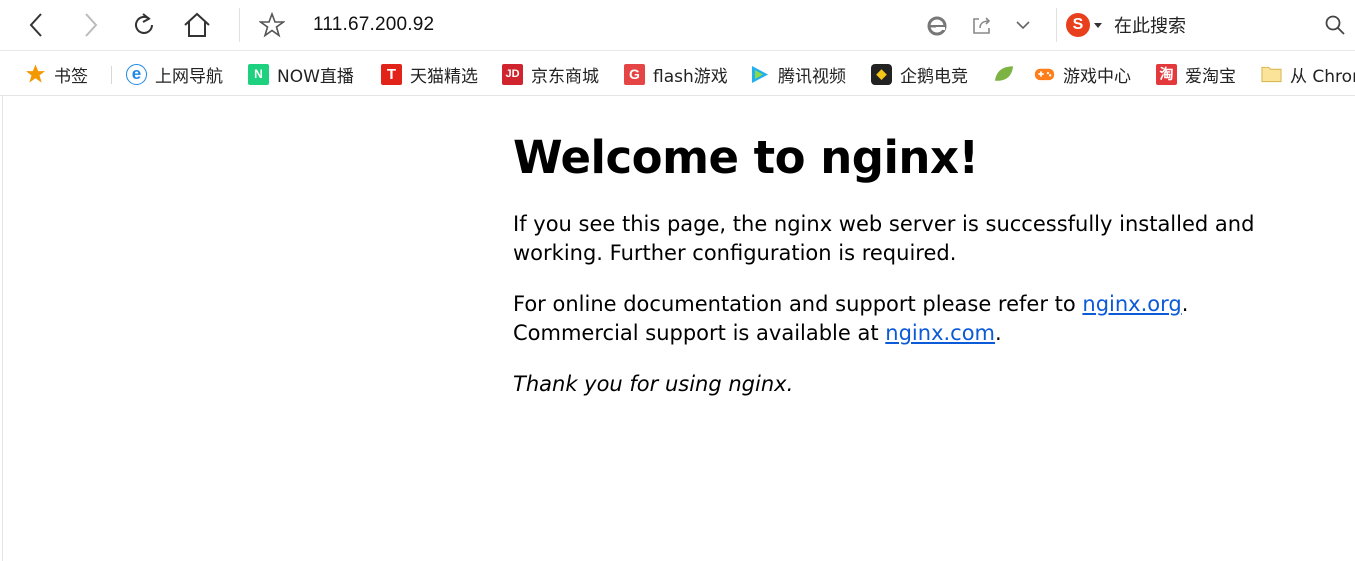  I want to click on star-icon, so click(35, 74).